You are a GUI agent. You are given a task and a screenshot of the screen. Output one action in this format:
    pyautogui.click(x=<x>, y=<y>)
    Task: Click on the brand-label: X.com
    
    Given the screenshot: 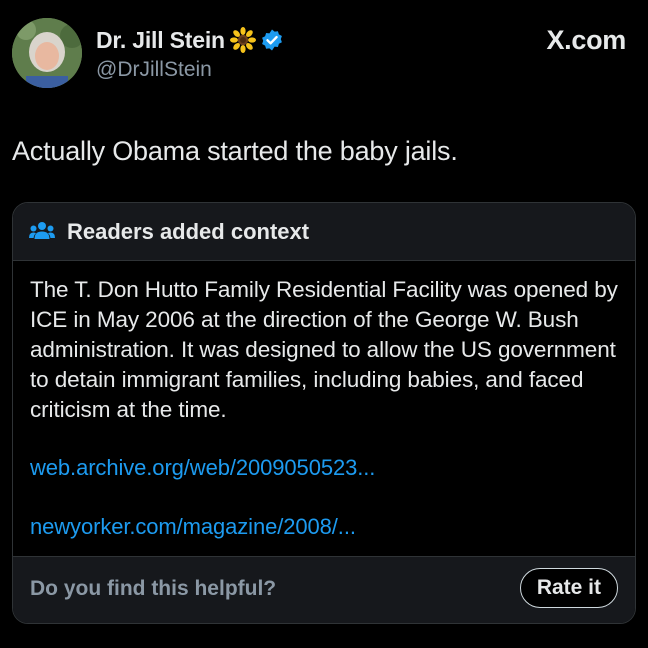 What is the action you would take?
    pyautogui.click(x=586, y=40)
    